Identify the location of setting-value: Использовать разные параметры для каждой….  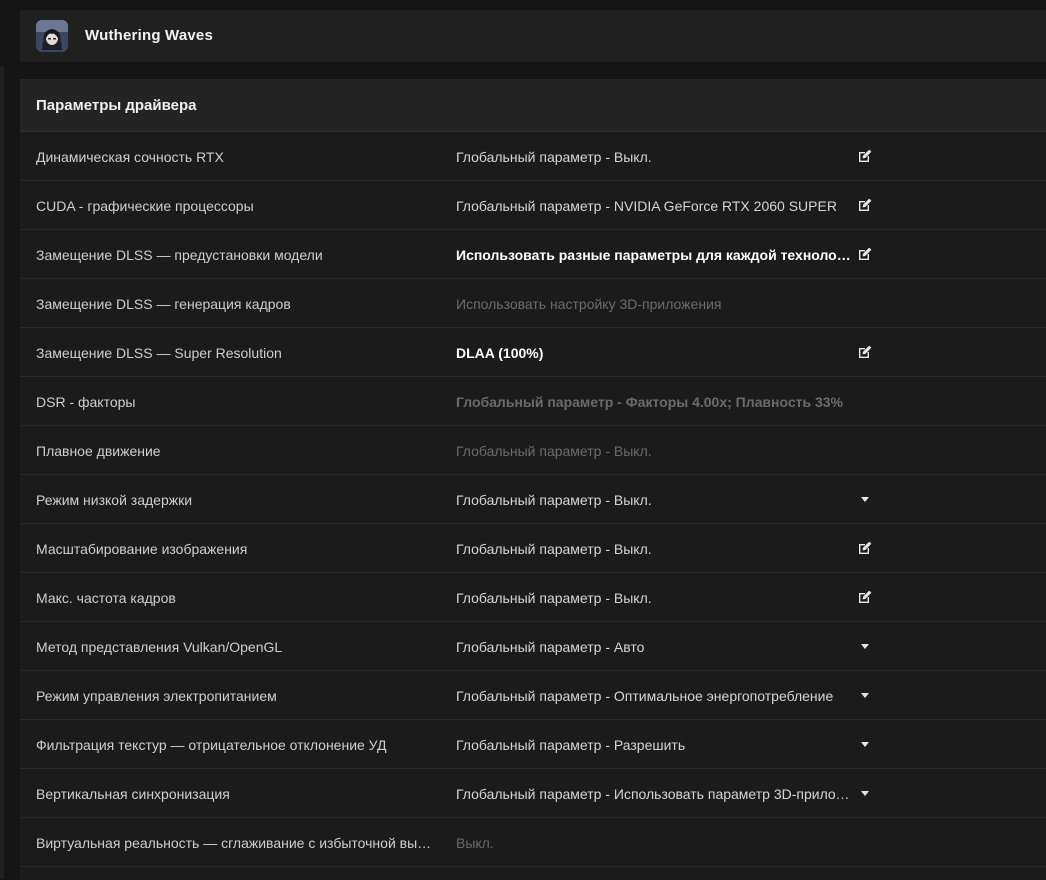
(656, 255).